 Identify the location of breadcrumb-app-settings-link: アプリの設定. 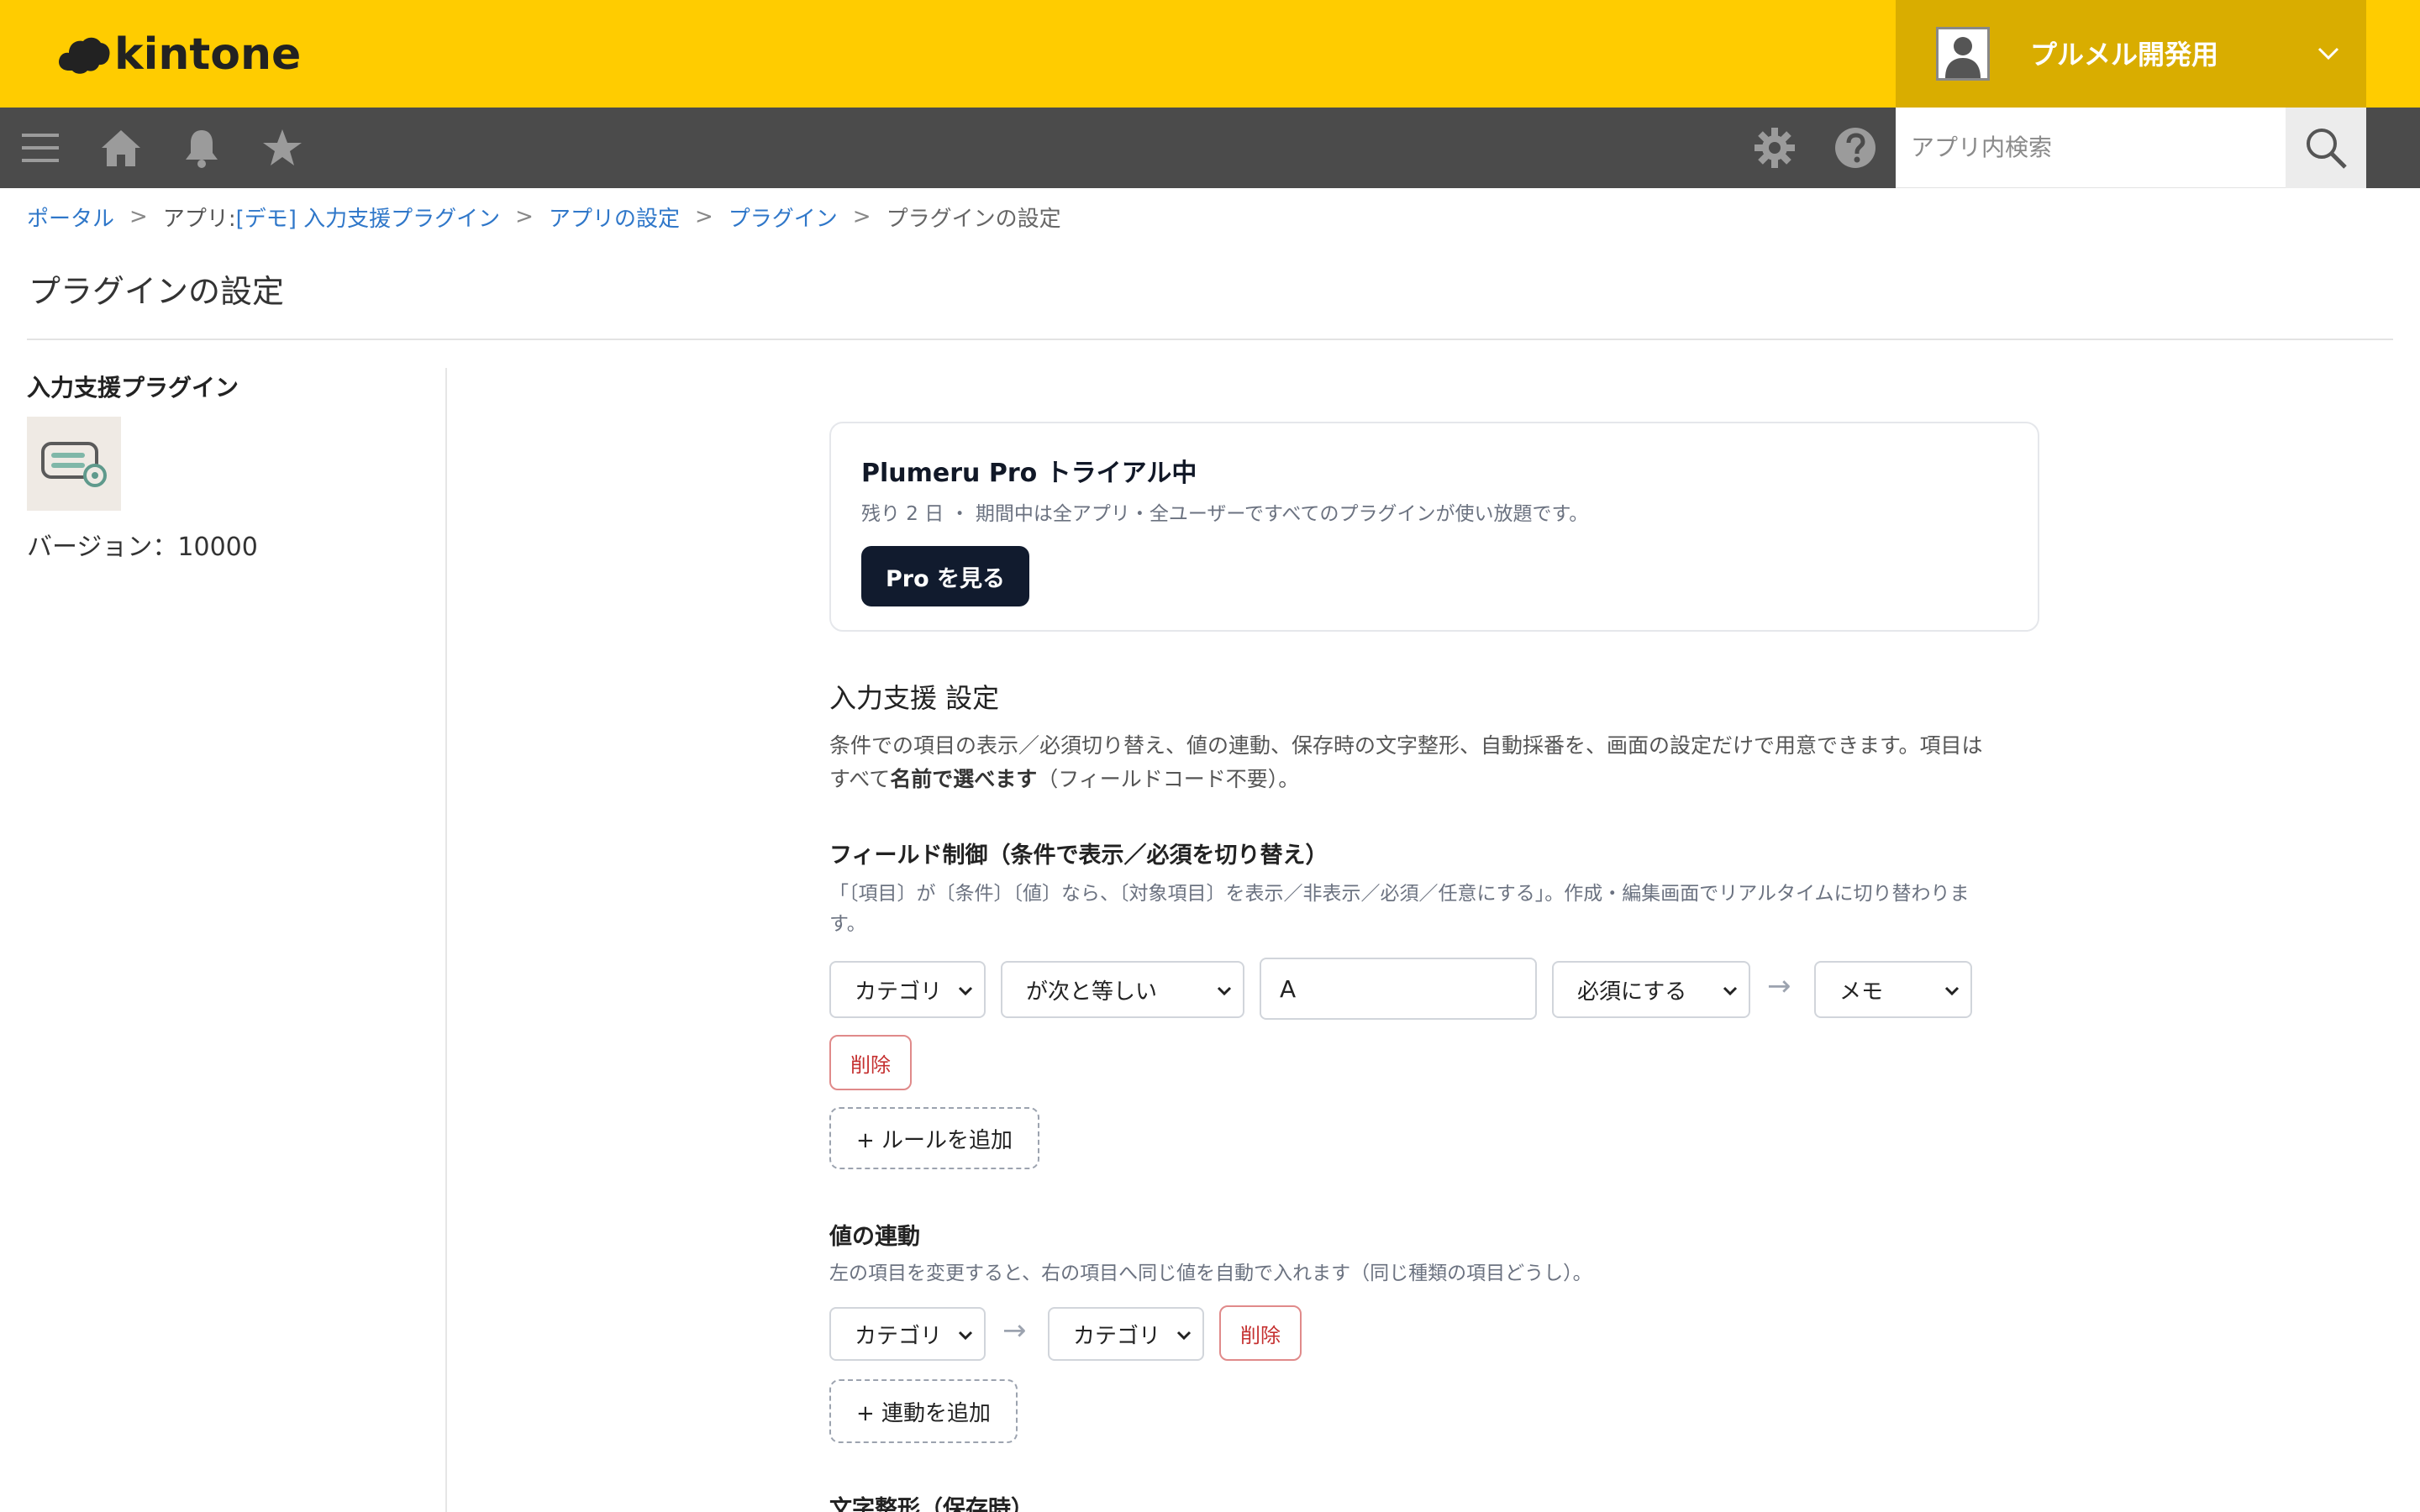
(614, 217).